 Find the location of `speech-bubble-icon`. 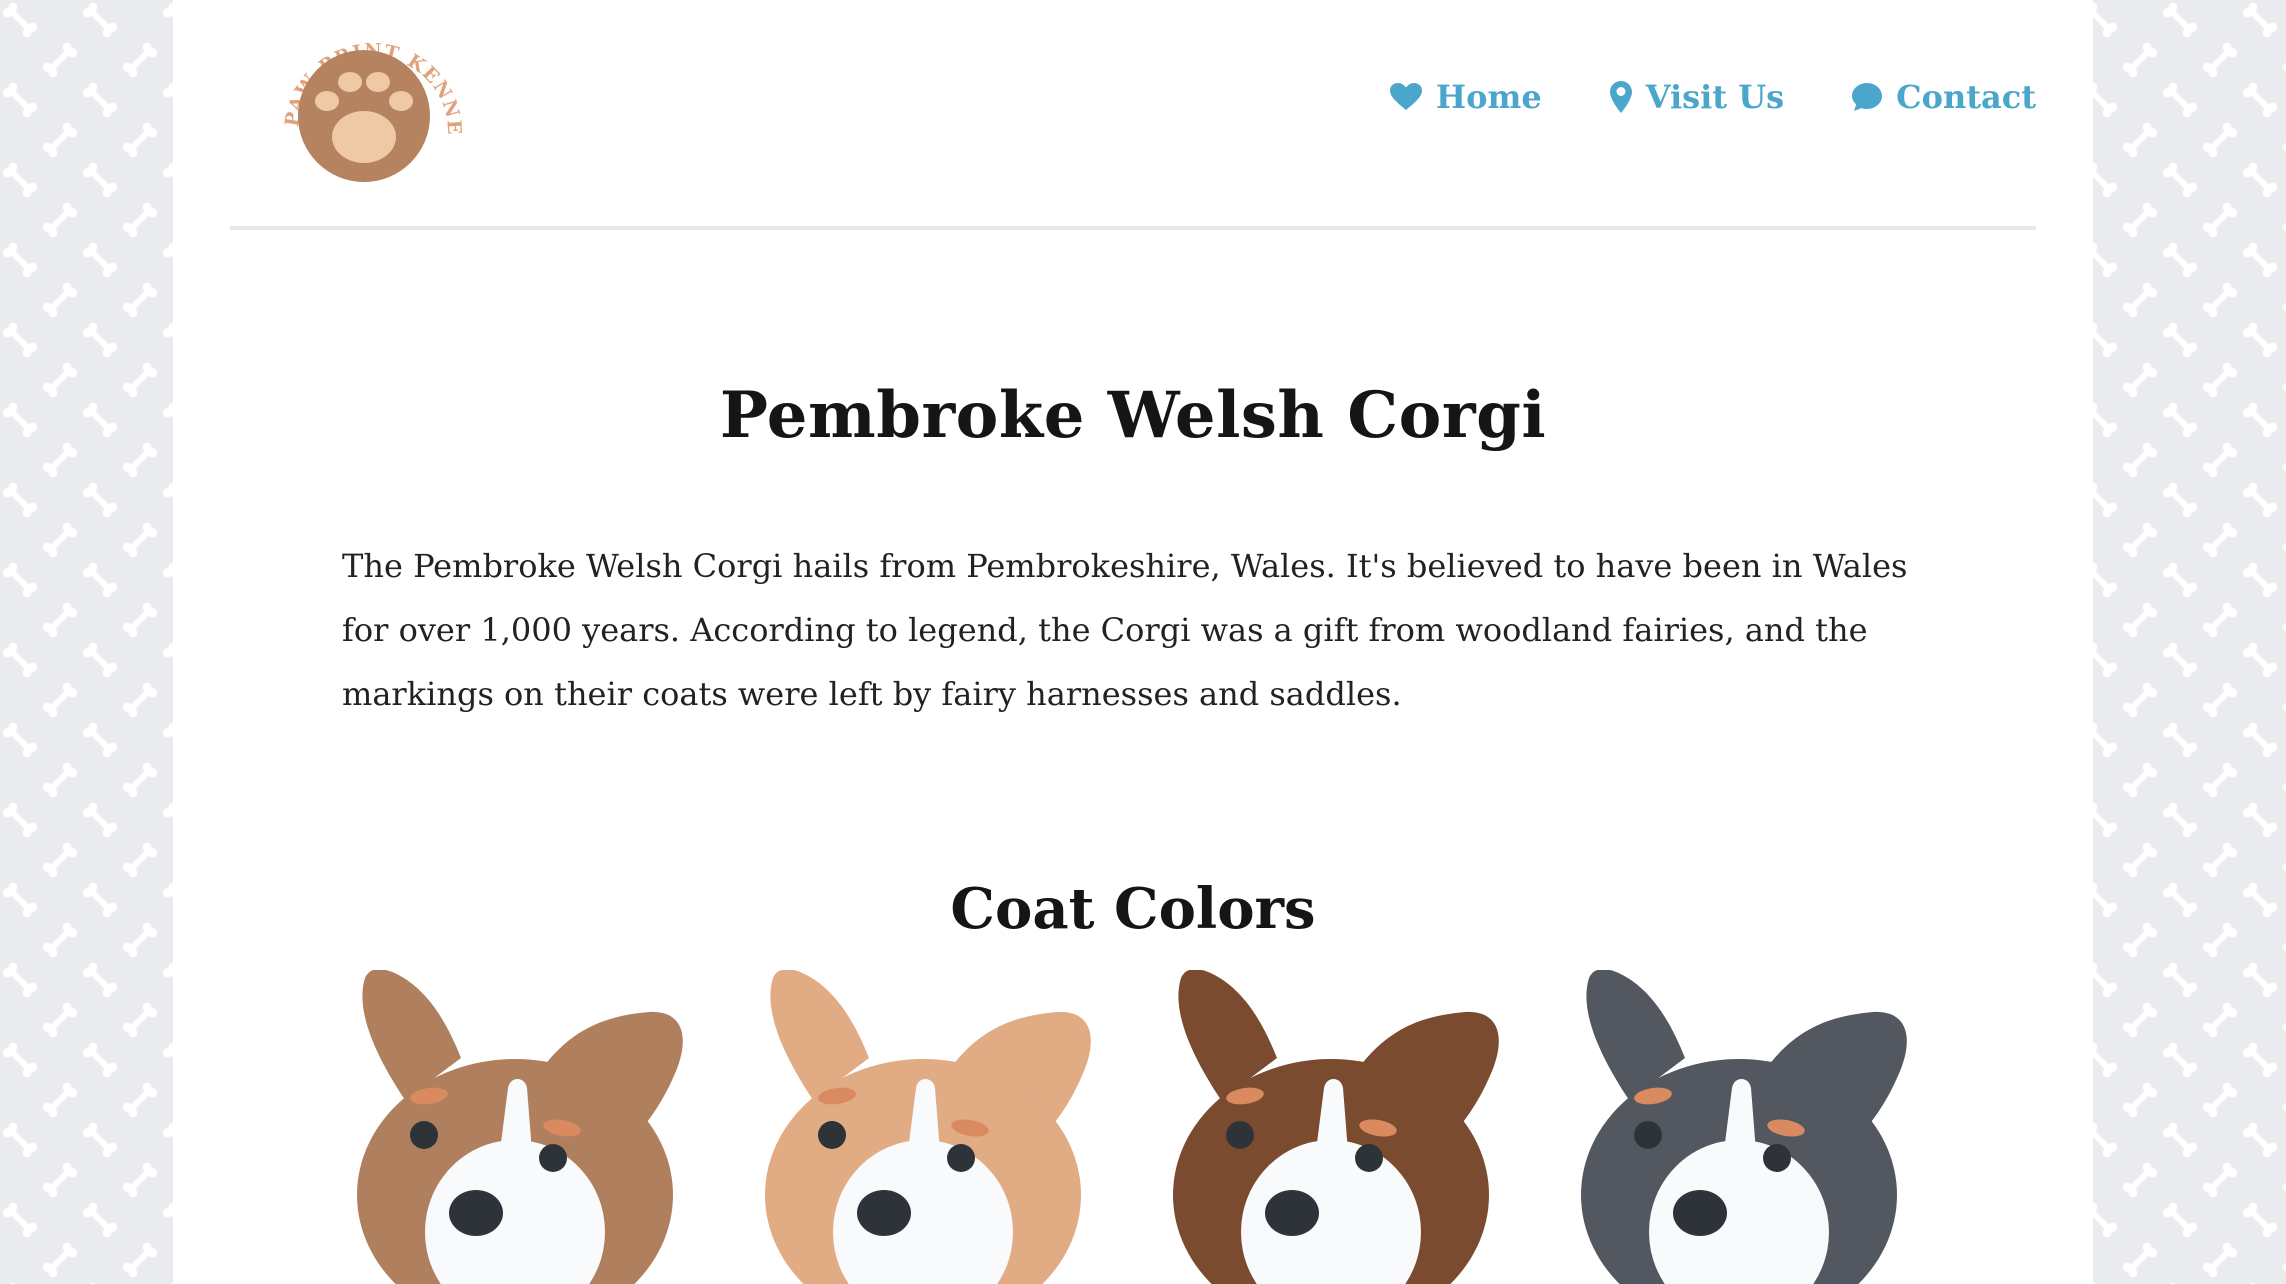

speech-bubble-icon is located at coordinates (1867, 97).